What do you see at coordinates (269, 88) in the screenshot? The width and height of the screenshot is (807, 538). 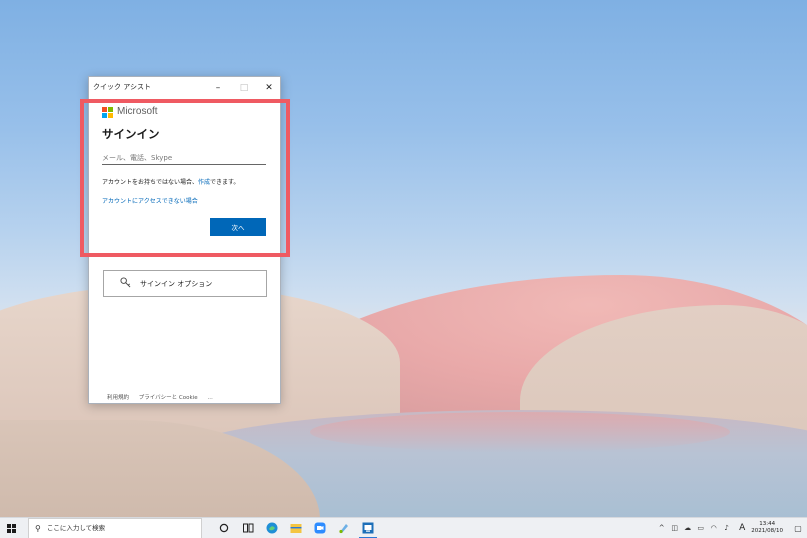 I see `close-button: ✕` at bounding box center [269, 88].